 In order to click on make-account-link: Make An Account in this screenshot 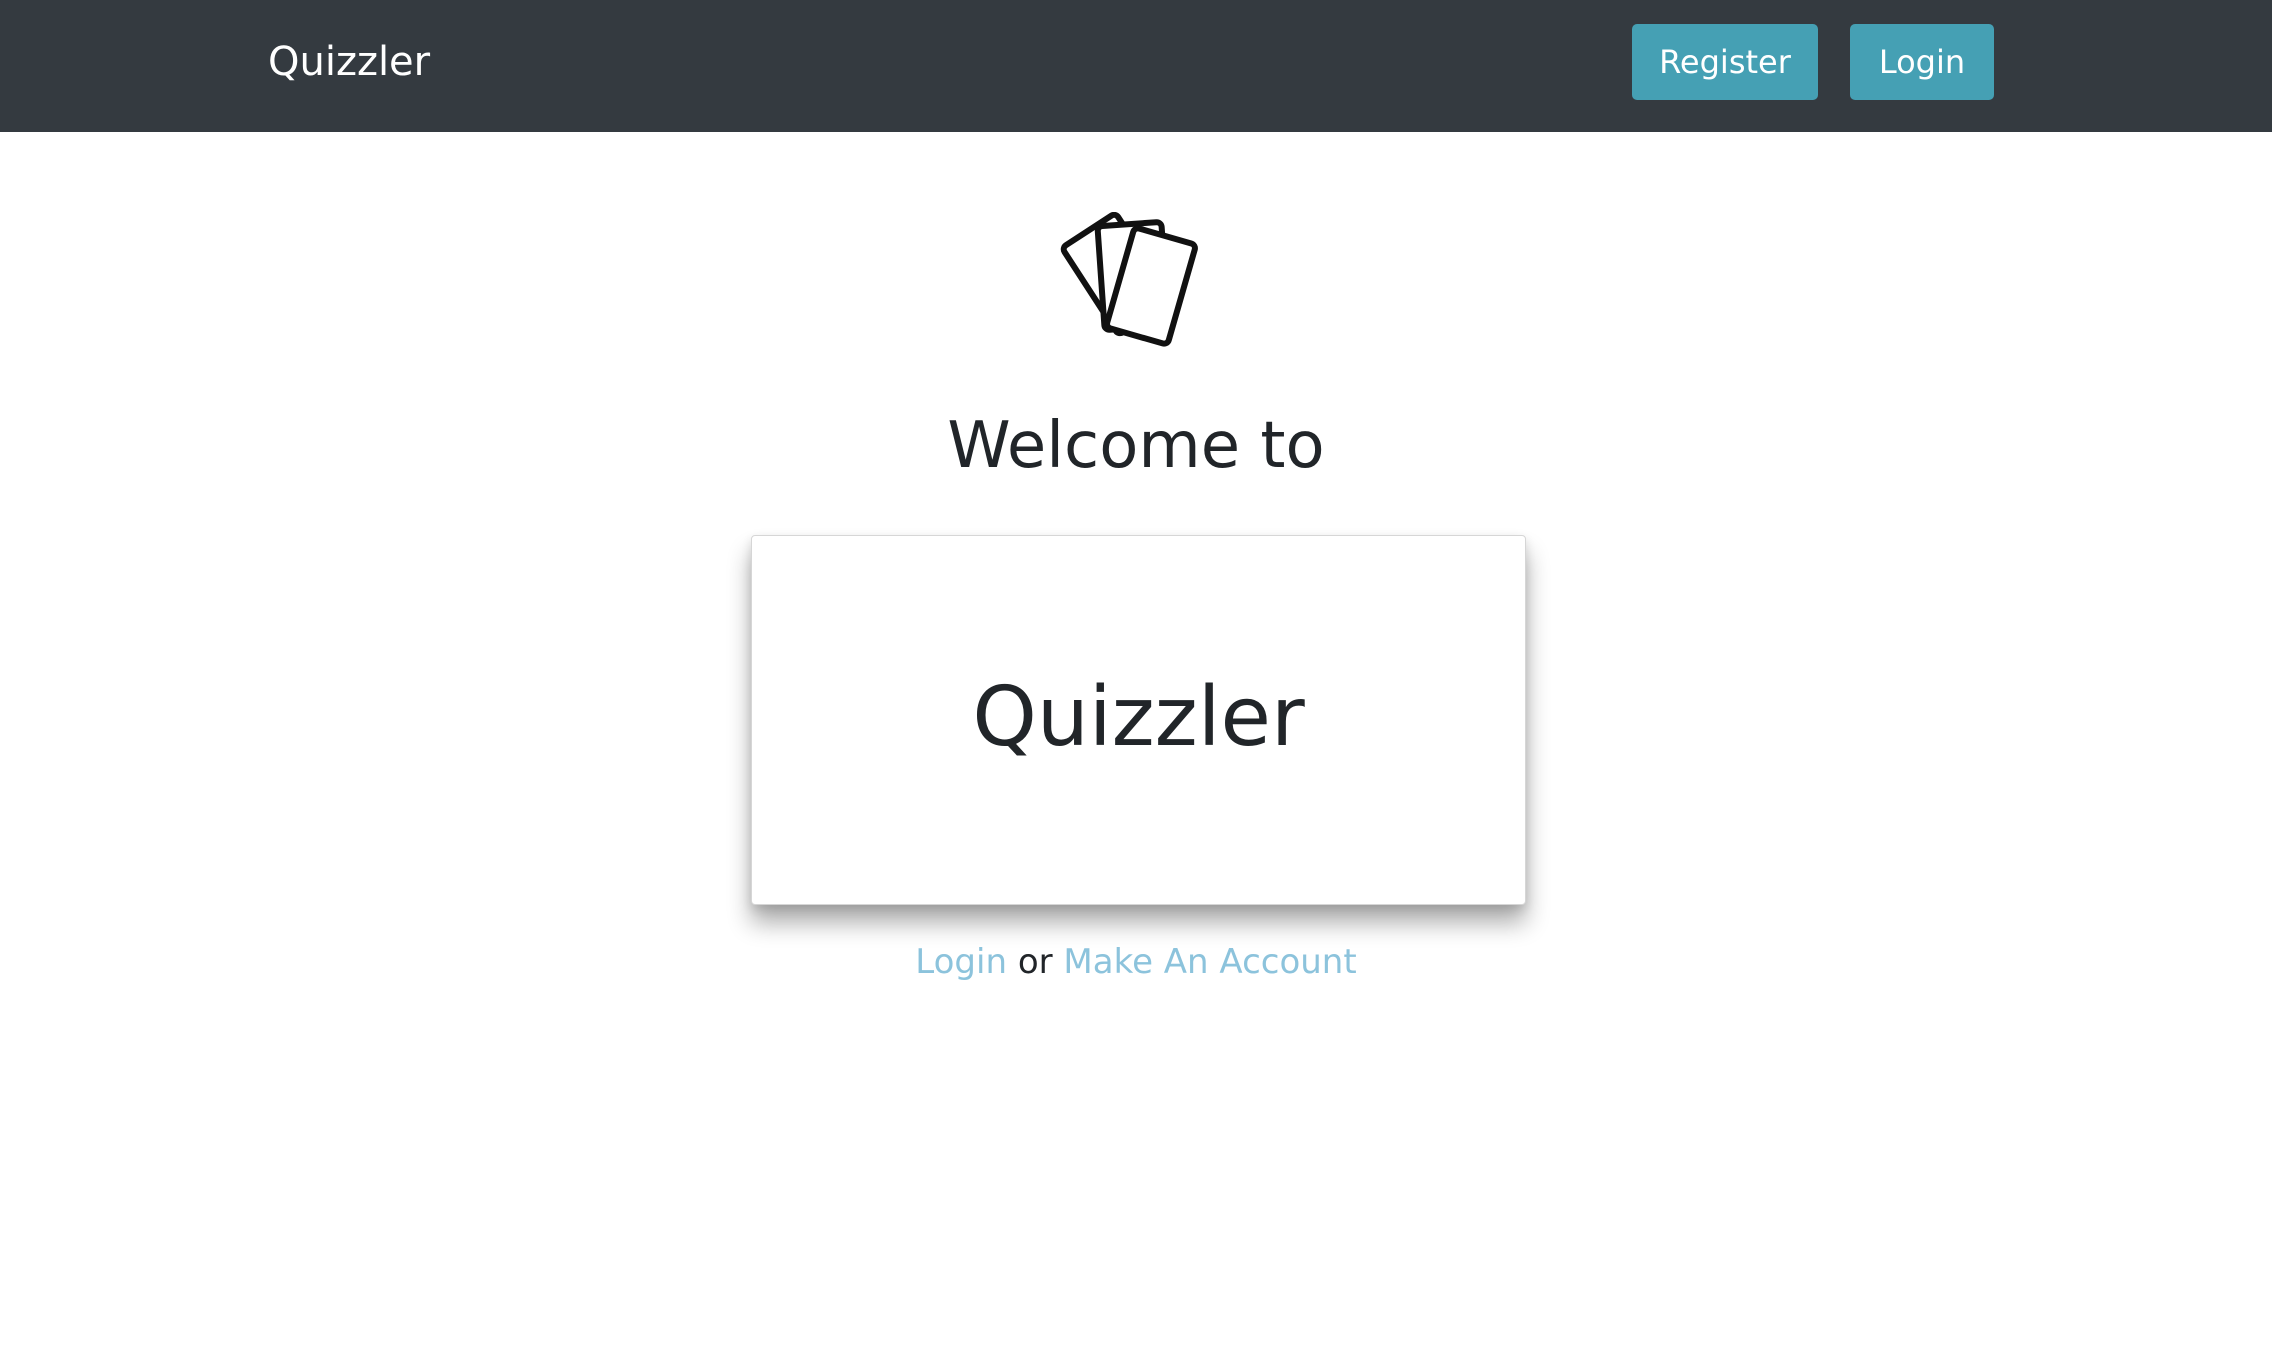, I will do `click(1209, 962)`.